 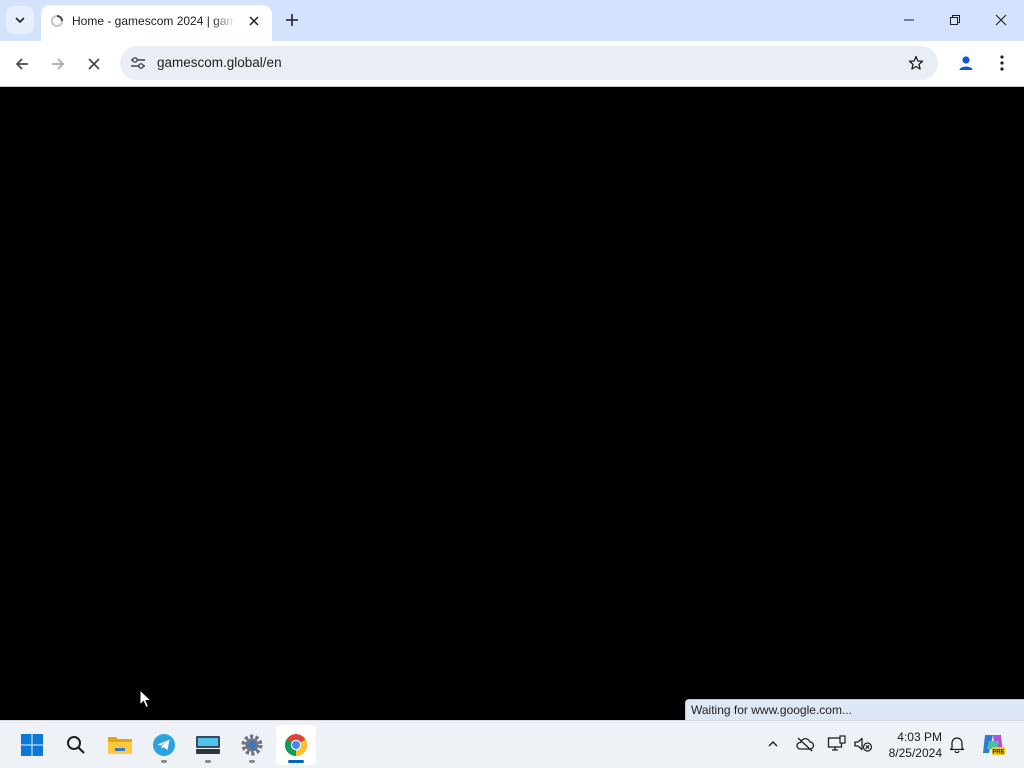 I want to click on show-hidden-icons-button, so click(x=773, y=744).